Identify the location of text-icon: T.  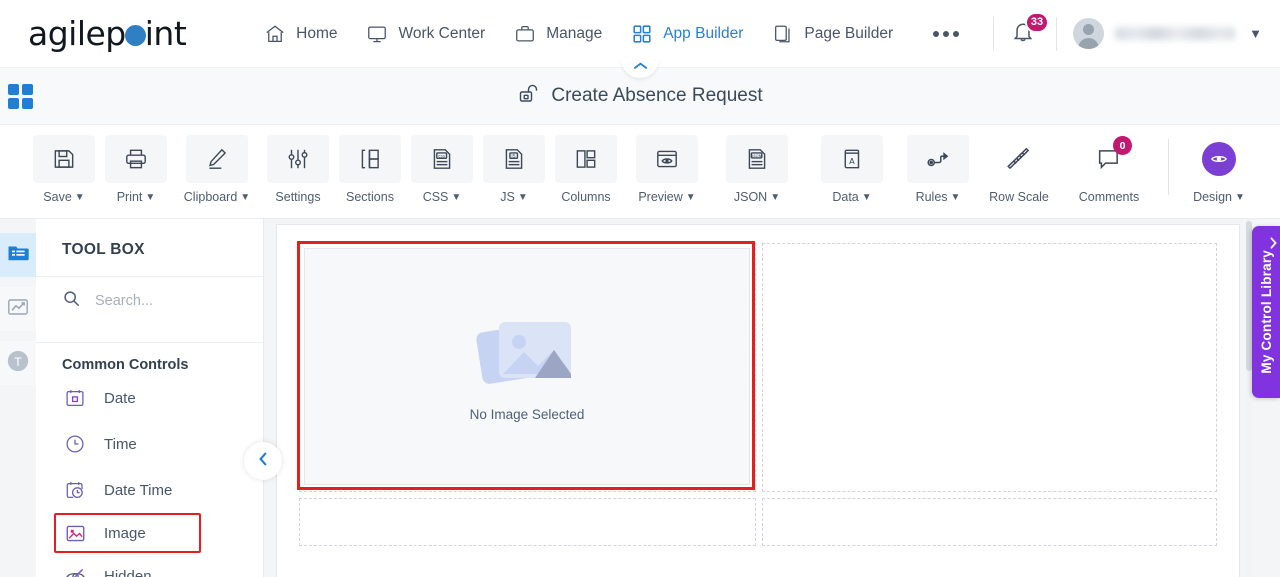
(18, 363).